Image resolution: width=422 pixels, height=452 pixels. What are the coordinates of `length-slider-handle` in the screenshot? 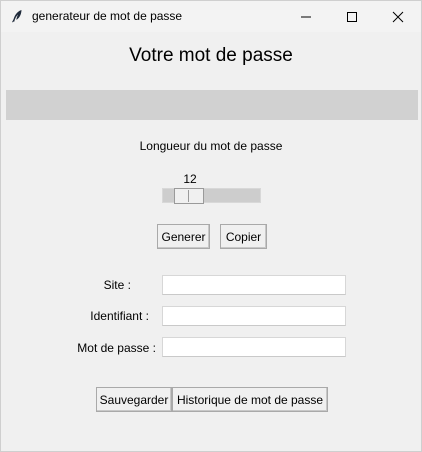 It's located at (189, 196).